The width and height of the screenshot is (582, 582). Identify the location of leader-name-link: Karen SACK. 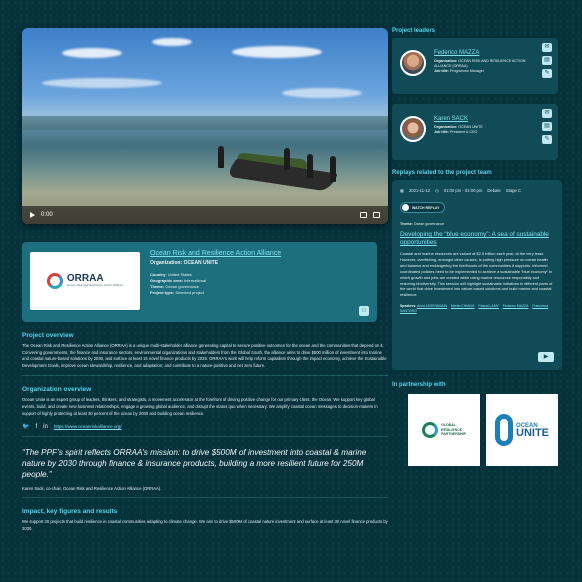
(484, 119).